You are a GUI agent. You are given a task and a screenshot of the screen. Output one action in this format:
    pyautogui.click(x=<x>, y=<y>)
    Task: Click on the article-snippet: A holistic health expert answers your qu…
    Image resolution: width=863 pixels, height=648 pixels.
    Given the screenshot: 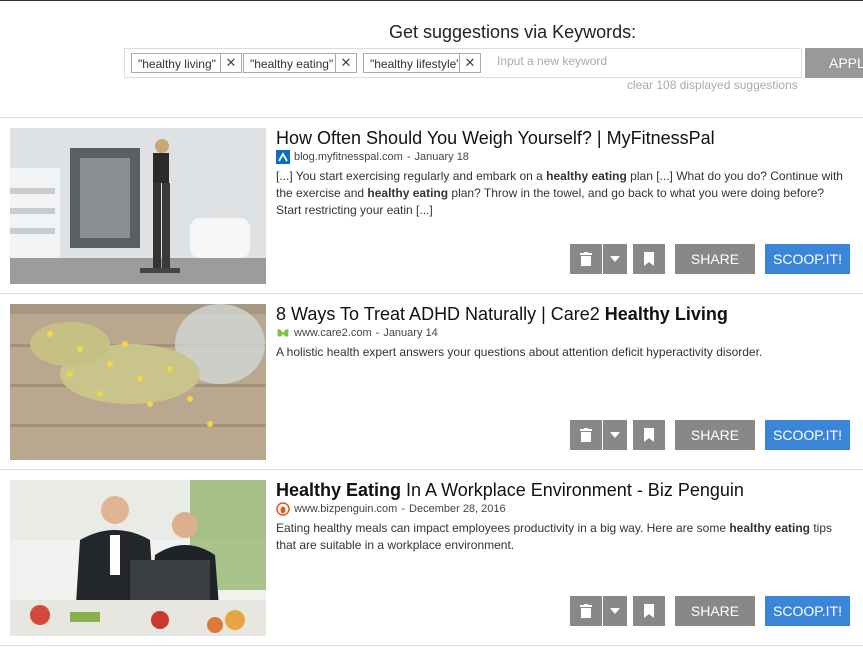 What is the action you would take?
    pyautogui.click(x=564, y=352)
    